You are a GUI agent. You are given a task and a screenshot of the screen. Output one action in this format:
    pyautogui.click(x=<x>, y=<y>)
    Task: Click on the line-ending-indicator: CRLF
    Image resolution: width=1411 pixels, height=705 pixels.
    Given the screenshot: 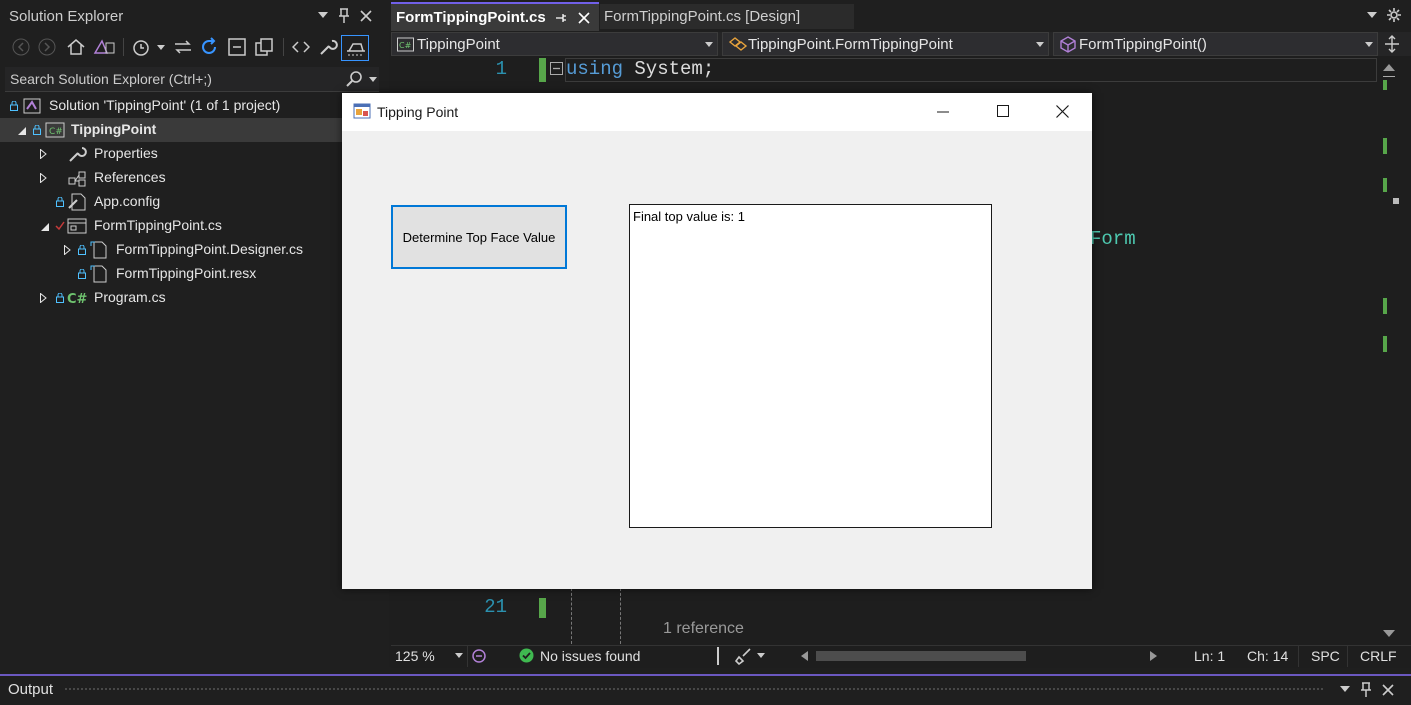 What is the action you would take?
    pyautogui.click(x=1378, y=656)
    